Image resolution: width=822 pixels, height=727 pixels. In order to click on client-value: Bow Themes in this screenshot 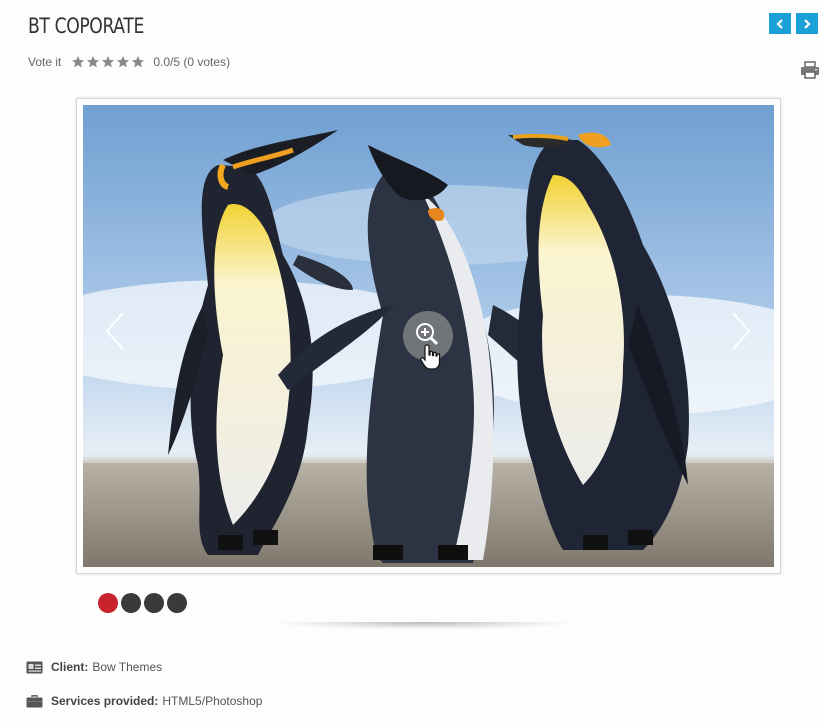, I will do `click(127, 667)`.